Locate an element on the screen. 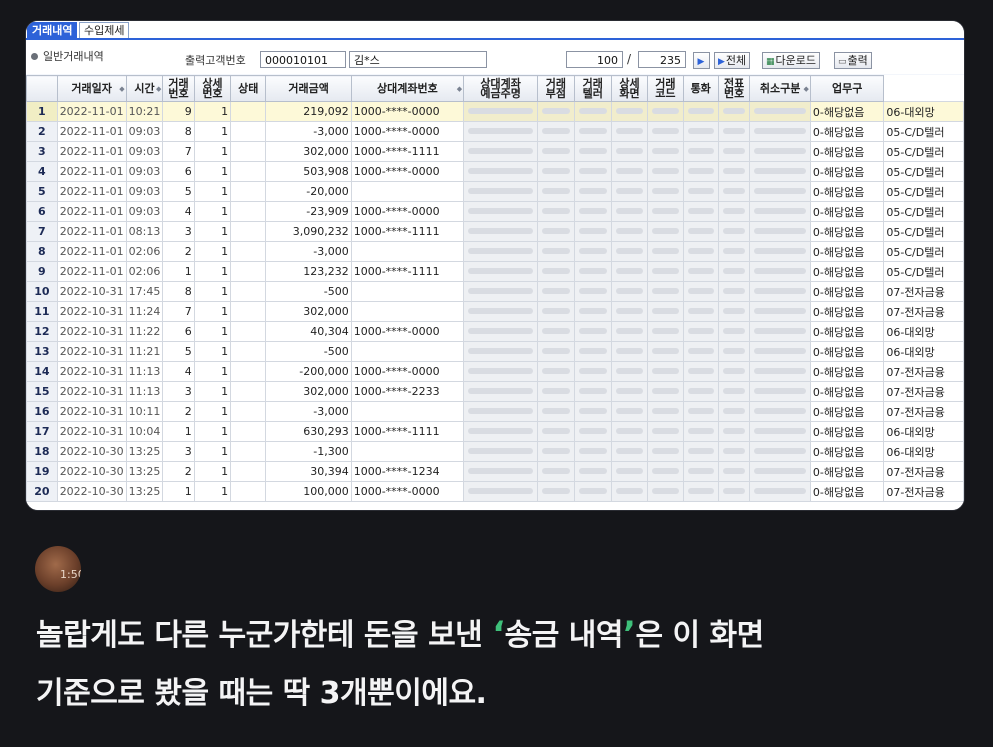 Image resolution: width=993 pixels, height=747 pixels. download-button: ▦다운로드 is located at coordinates (791, 60).